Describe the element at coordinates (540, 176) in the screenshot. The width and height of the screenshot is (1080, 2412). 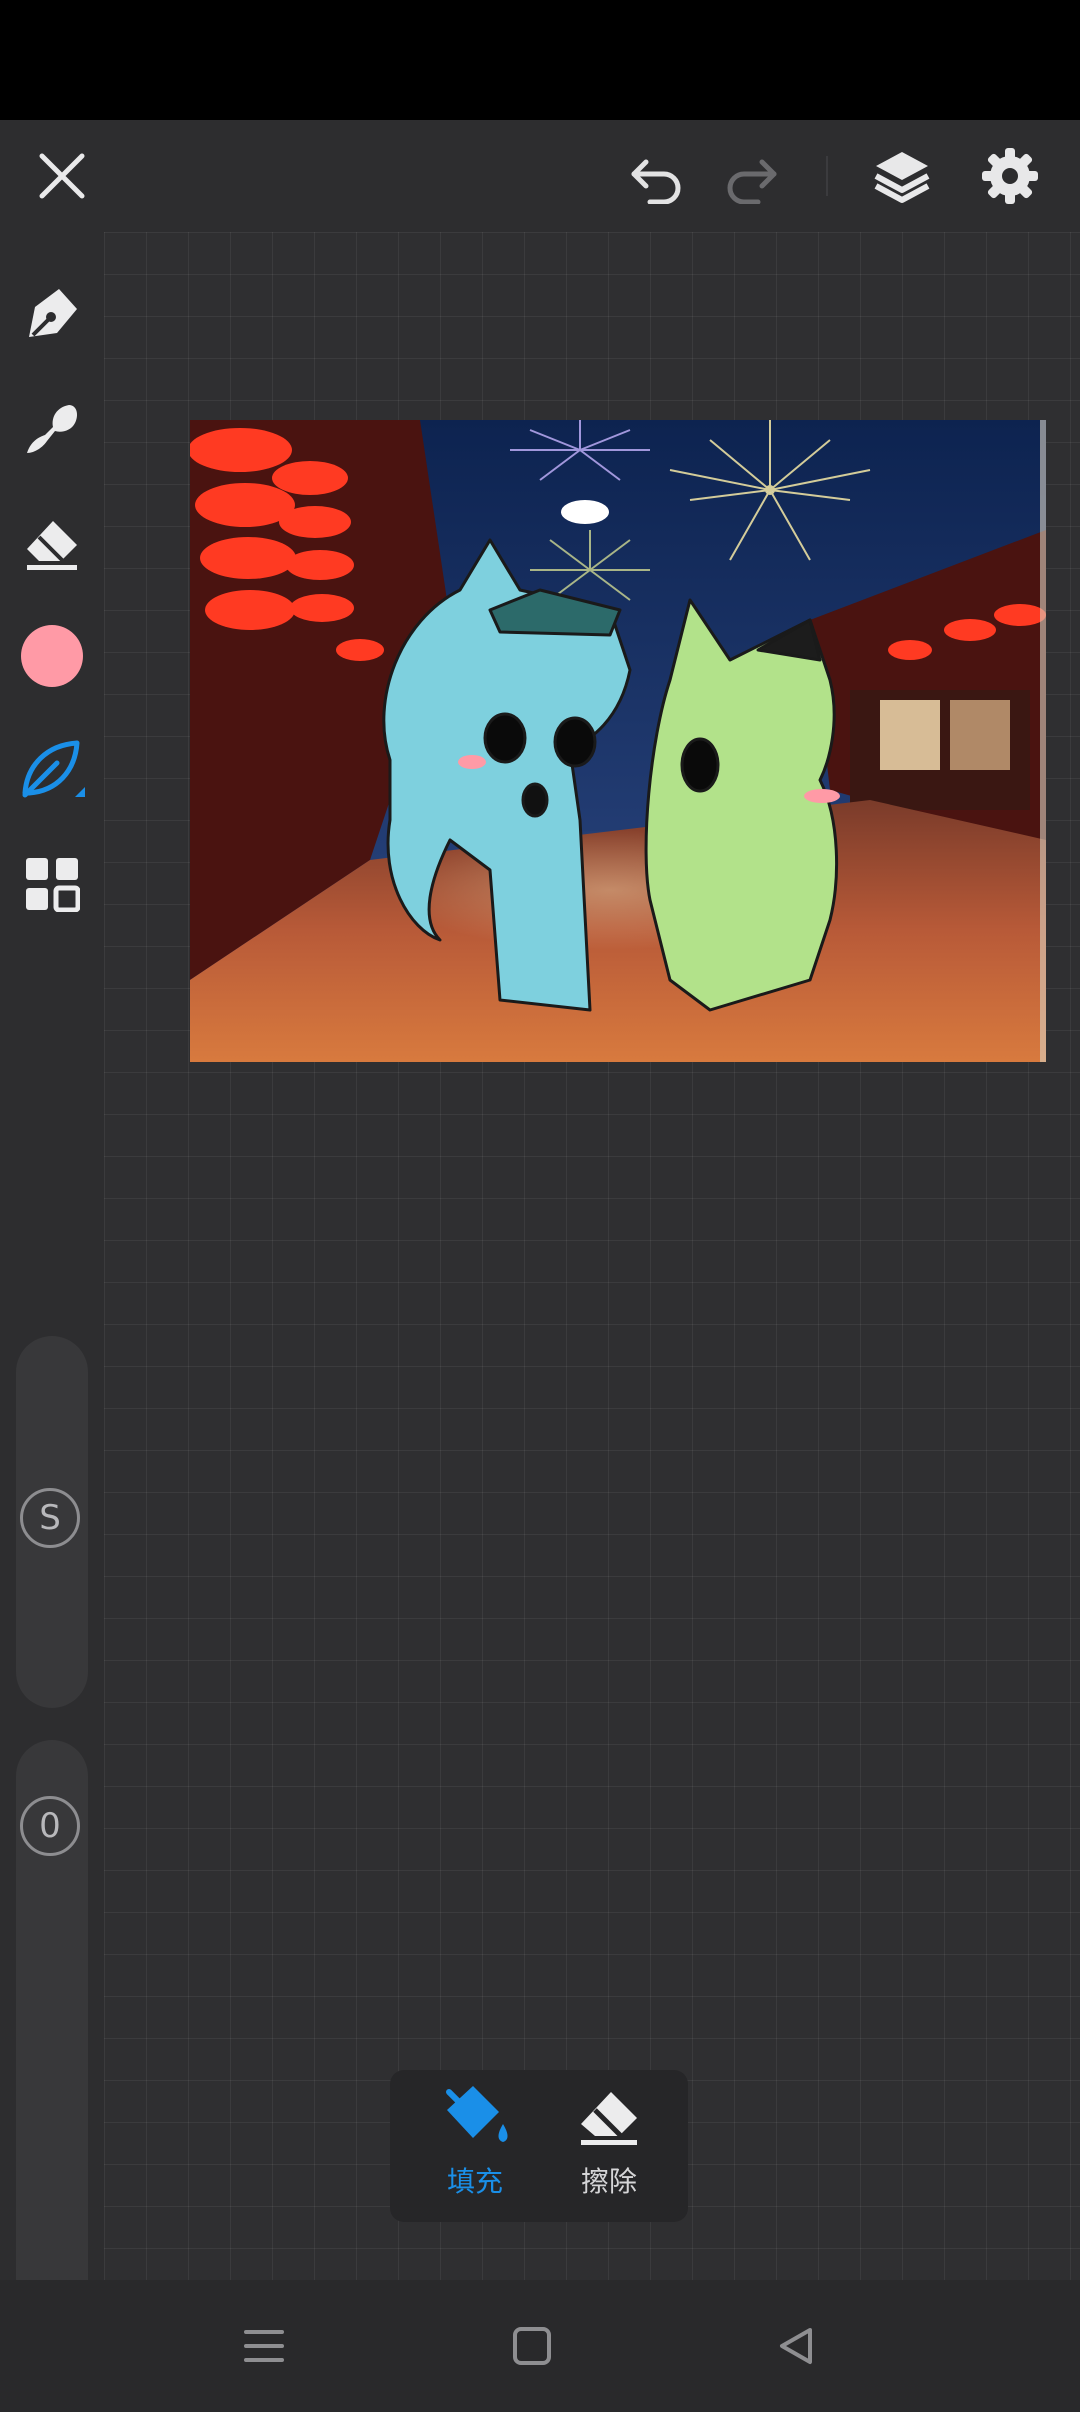
I see `top-bar` at that location.